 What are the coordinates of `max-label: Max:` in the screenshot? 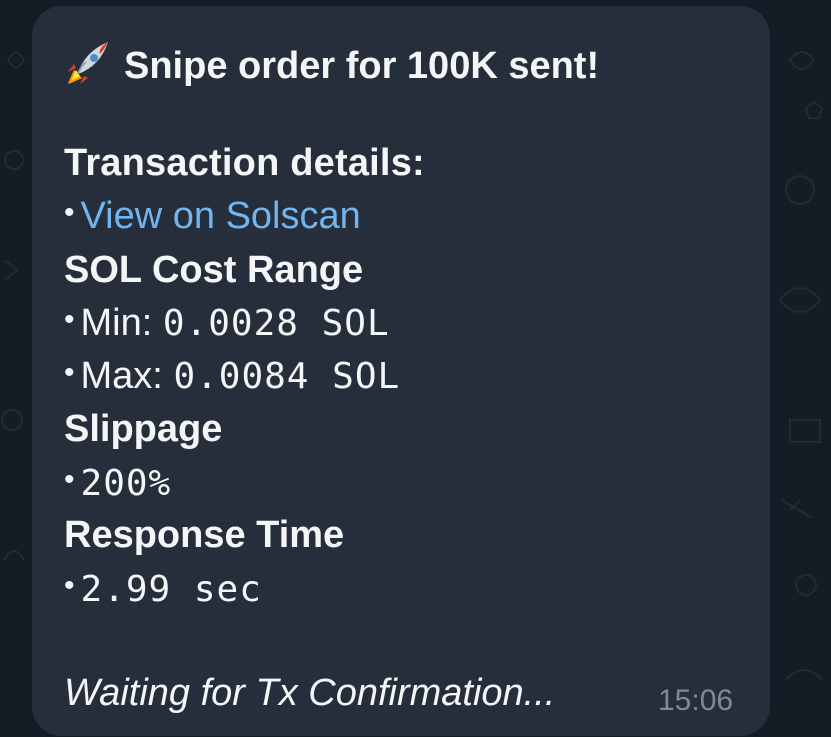 It's located at (121, 376).